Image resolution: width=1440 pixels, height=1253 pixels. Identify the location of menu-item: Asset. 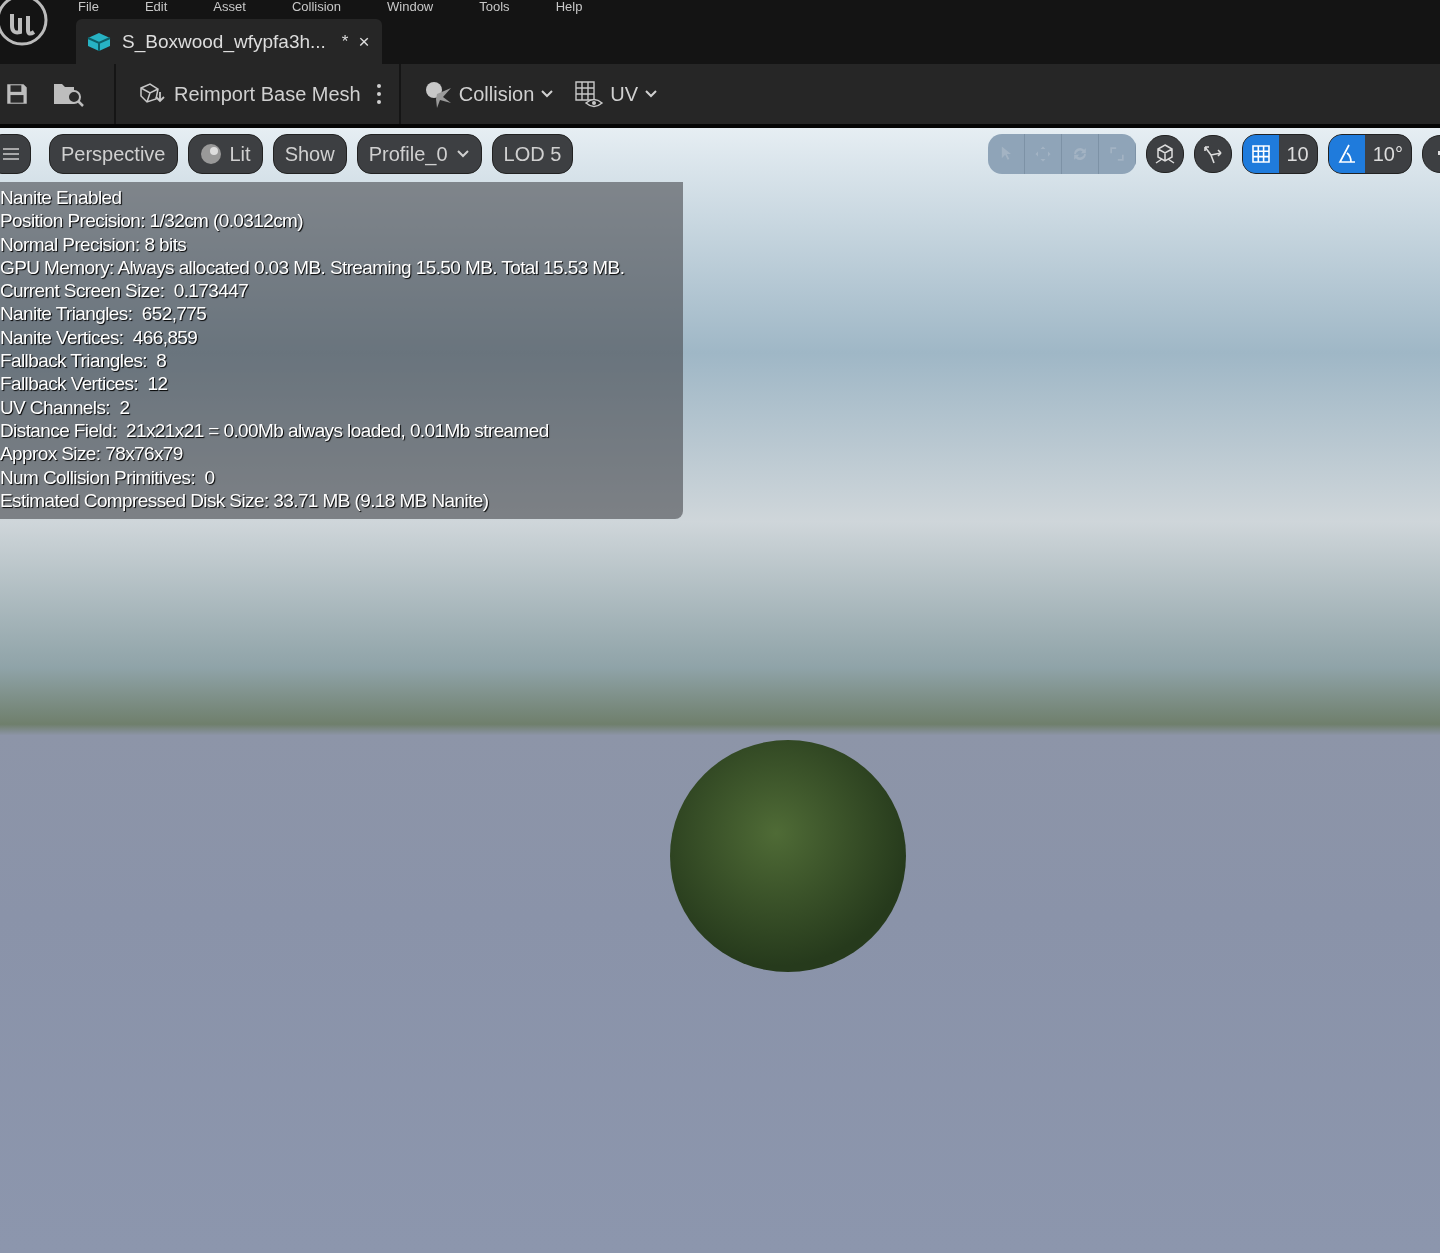
(229, 6).